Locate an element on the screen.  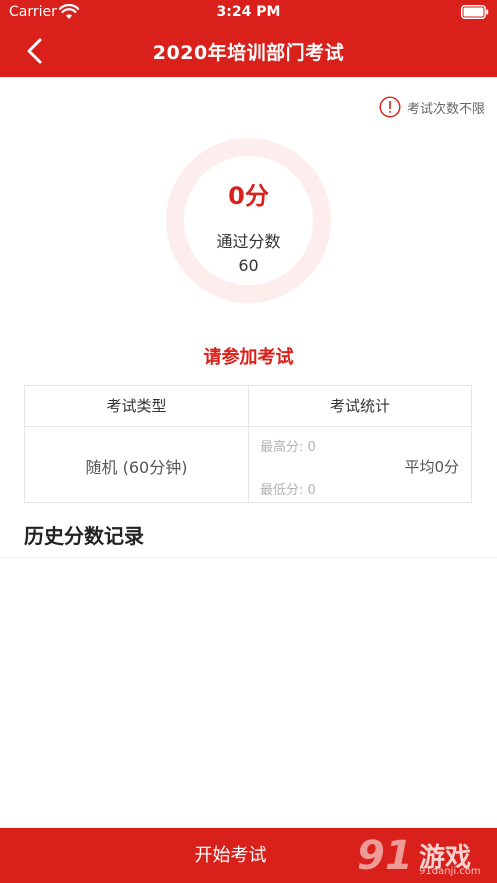
max-score: 最高分: 0 is located at coordinates (288, 447).